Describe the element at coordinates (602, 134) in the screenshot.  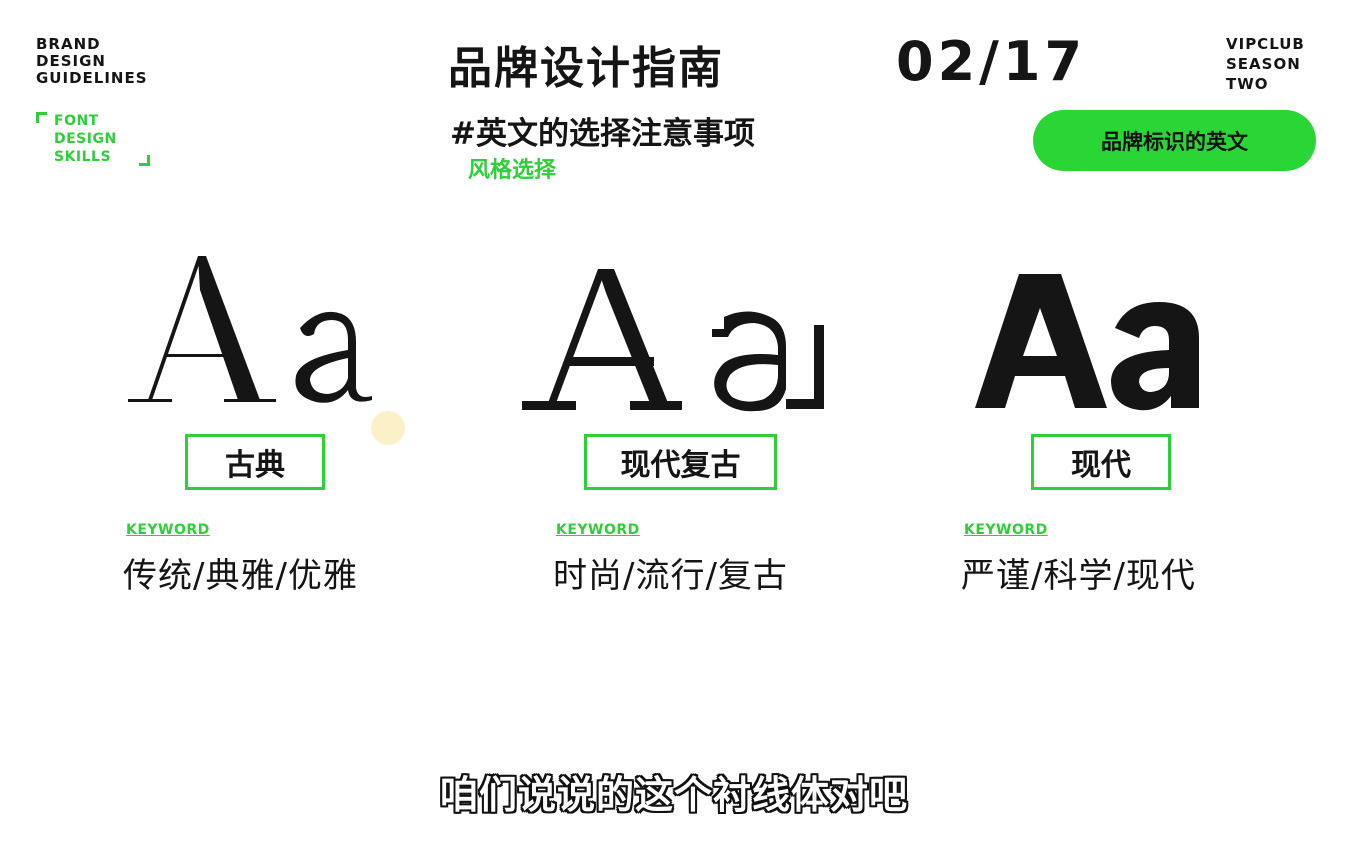
I see `section-subtitle: #英文的选择注意事项` at that location.